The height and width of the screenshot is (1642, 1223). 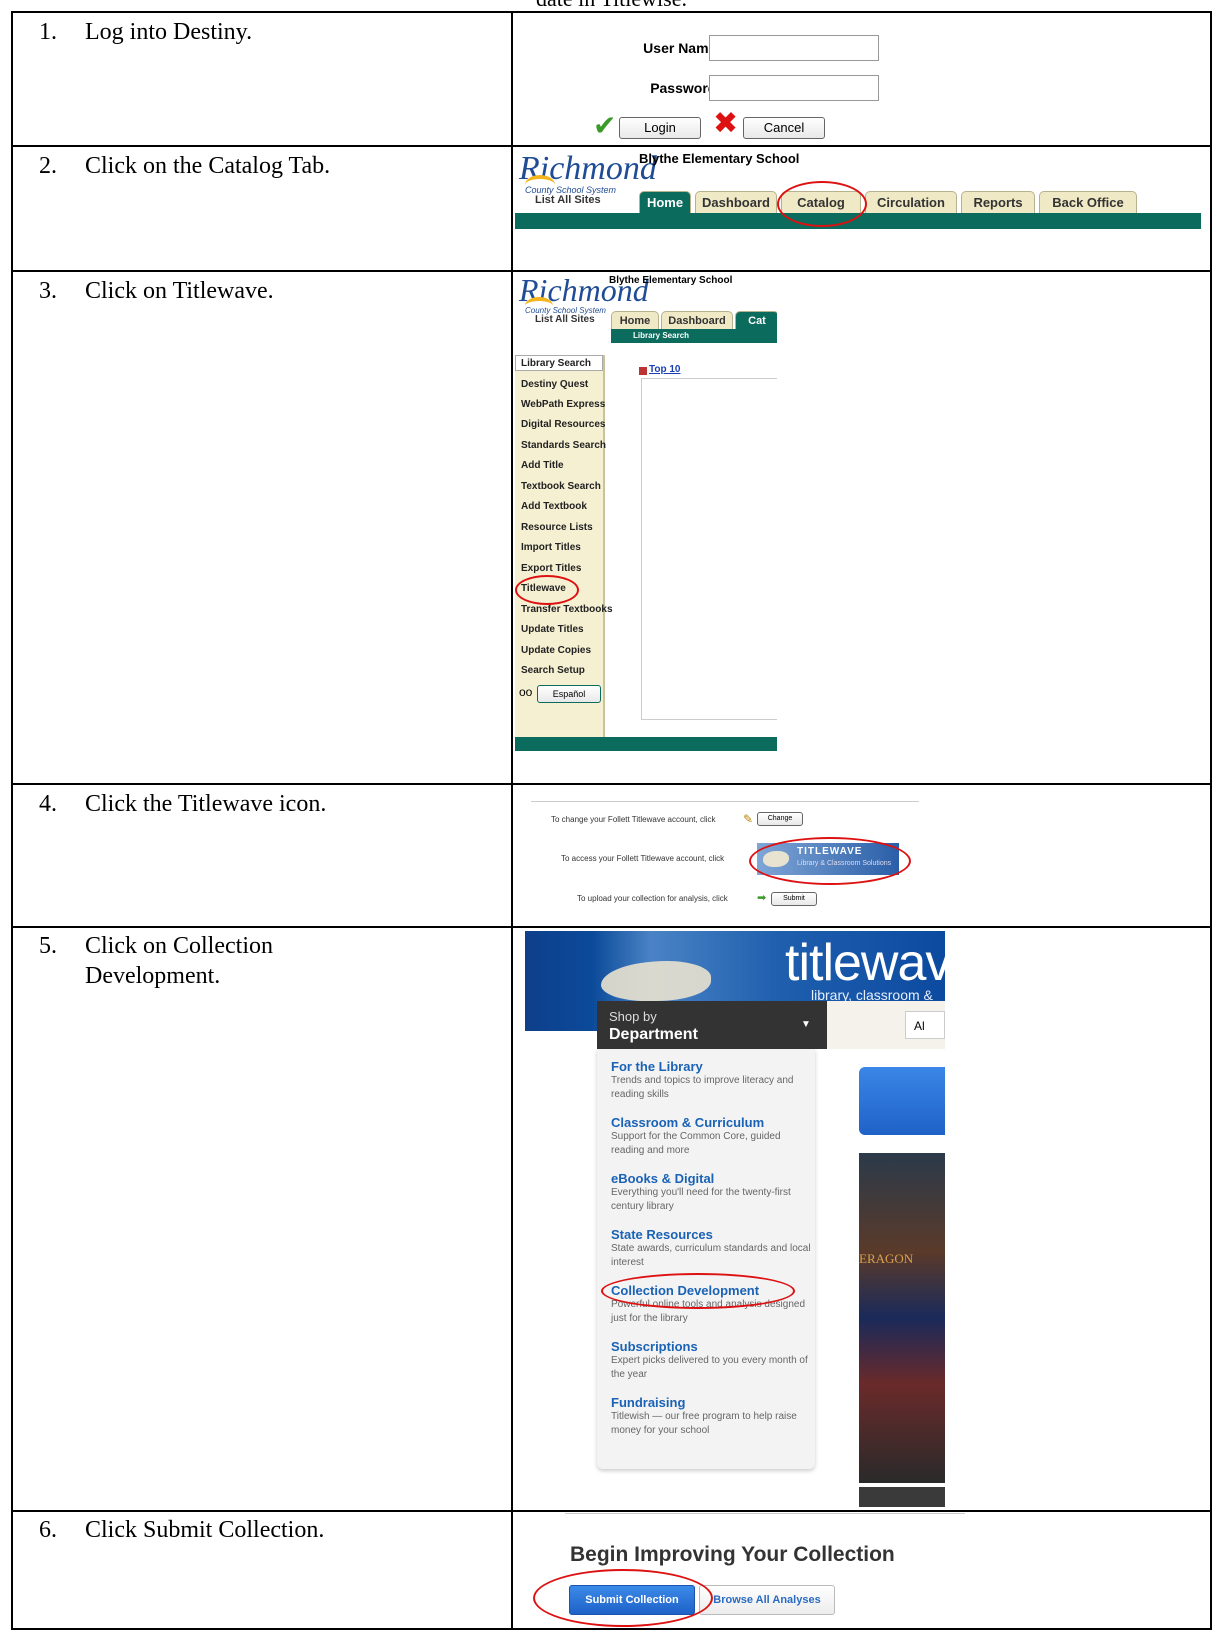 I want to click on glasses-icon: oo, so click(x=526, y=692).